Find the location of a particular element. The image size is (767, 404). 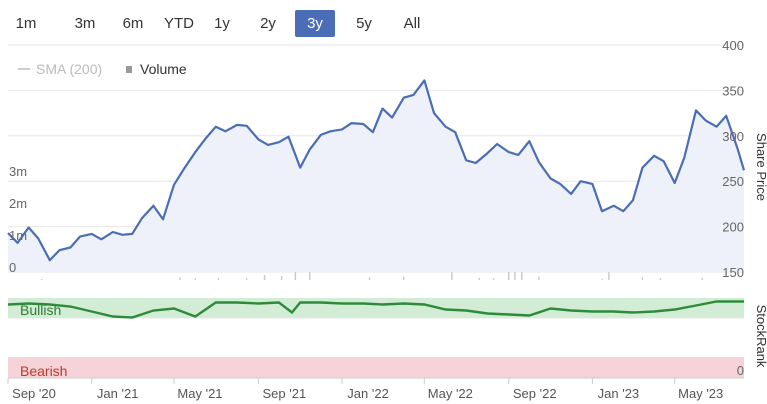

x-tick-label: Sep '22 is located at coordinates (535, 393).